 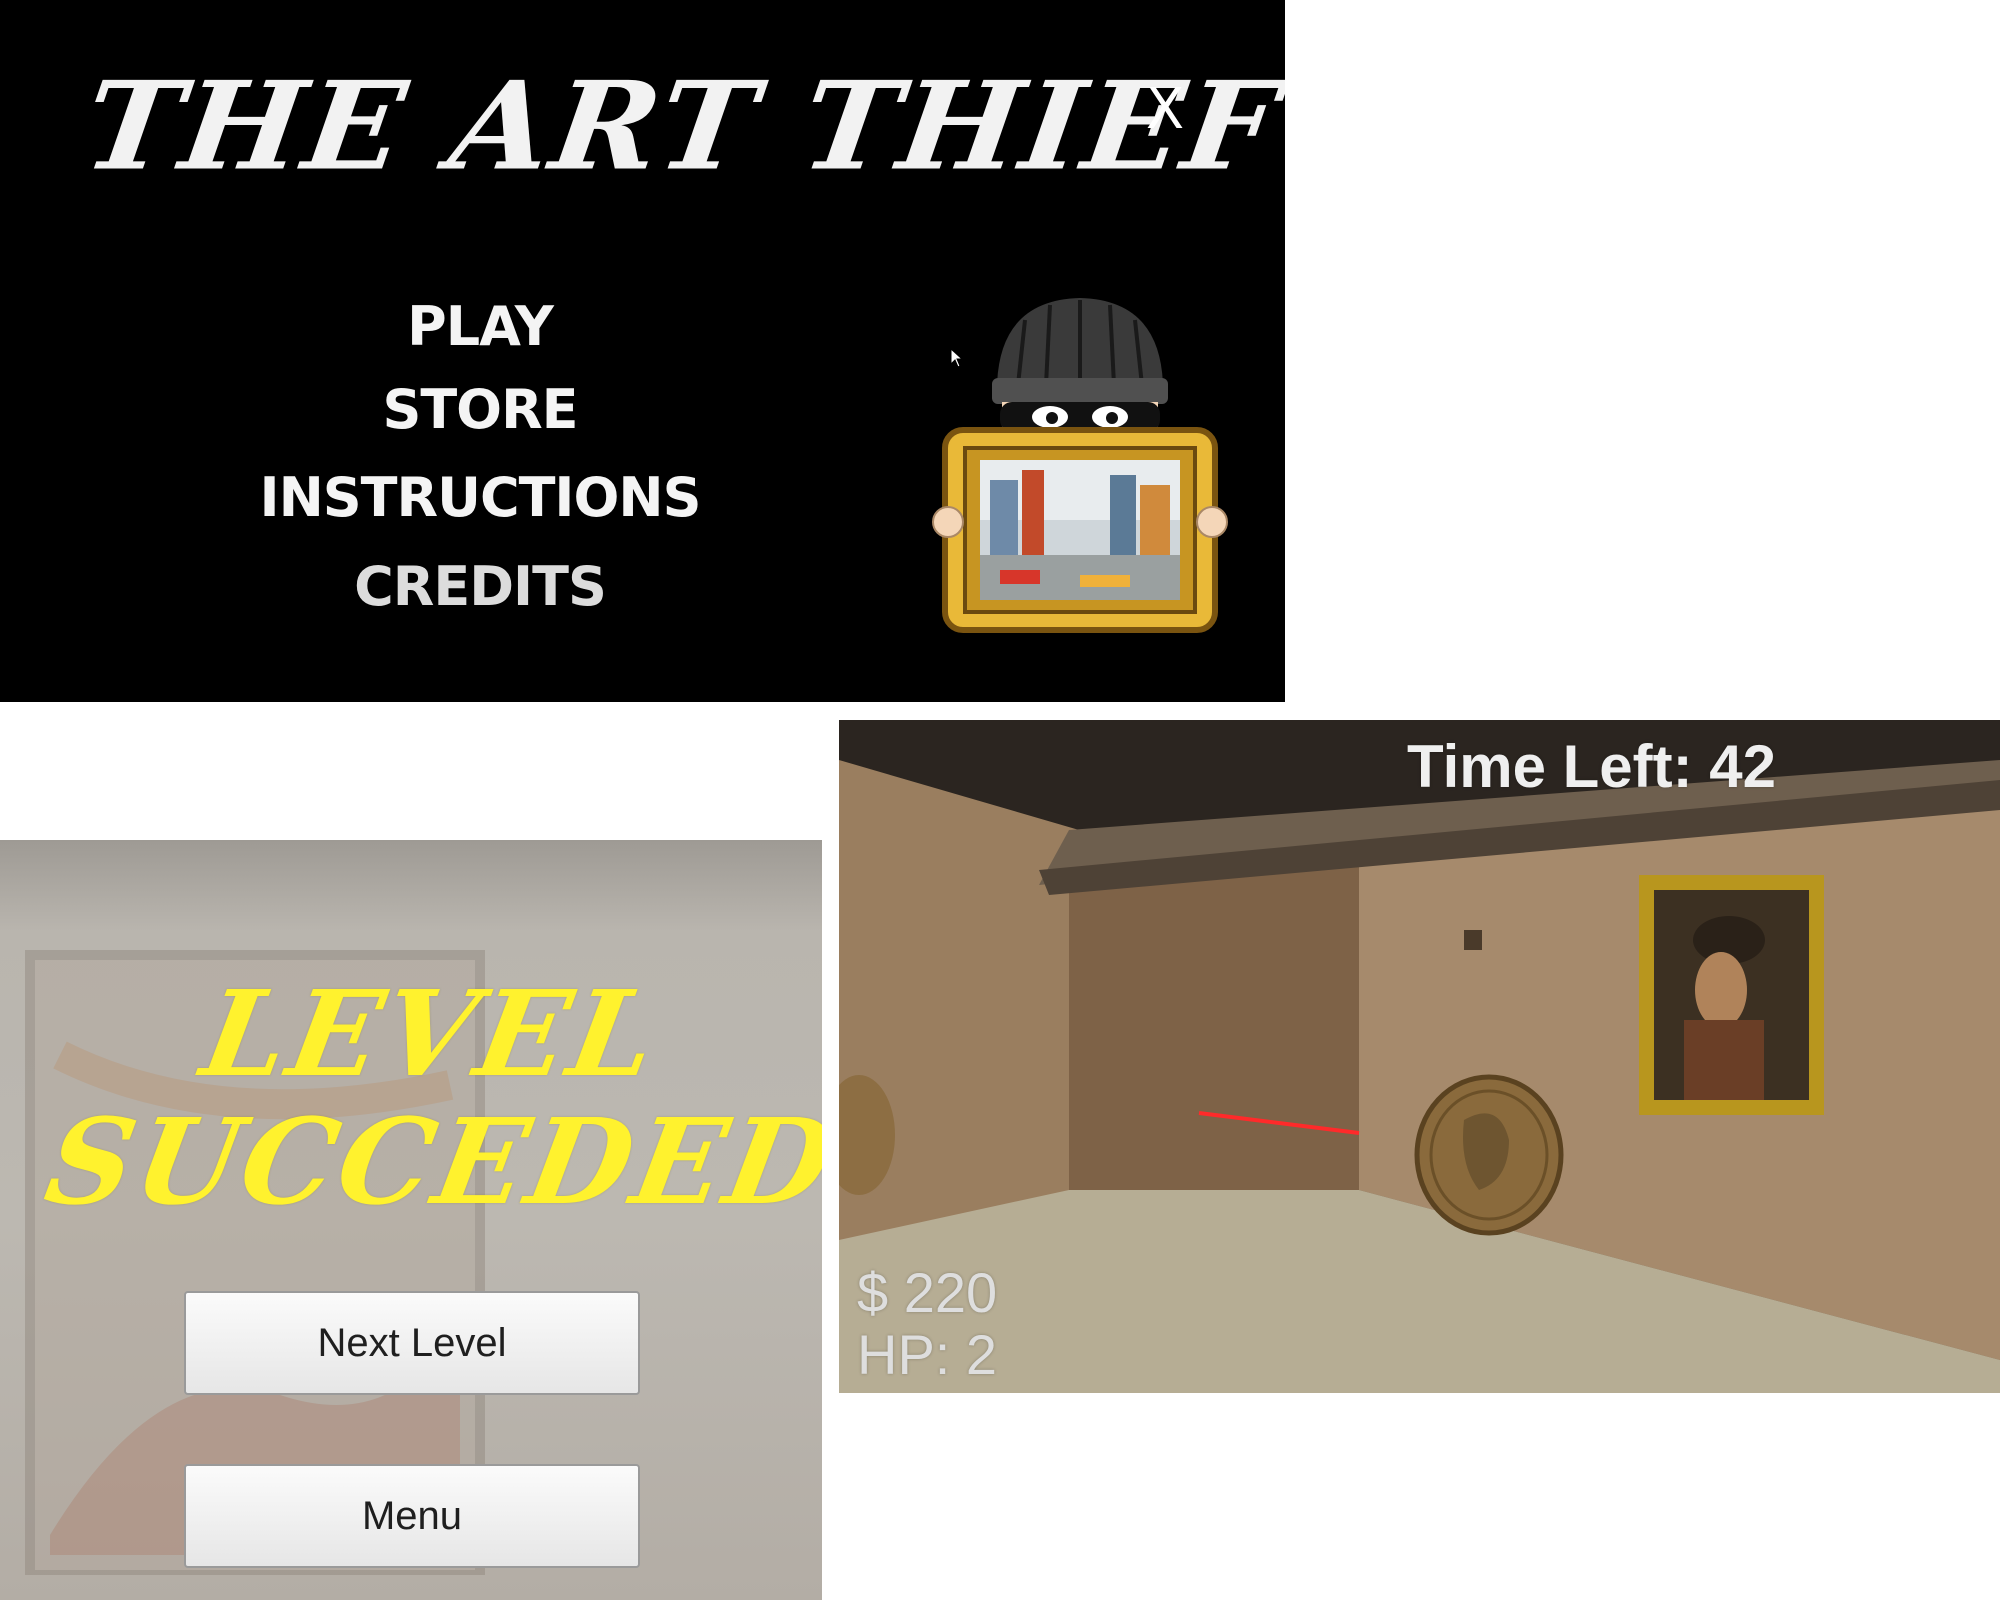 I want to click on game-title: THE ART THIEF, so click(x=680, y=126).